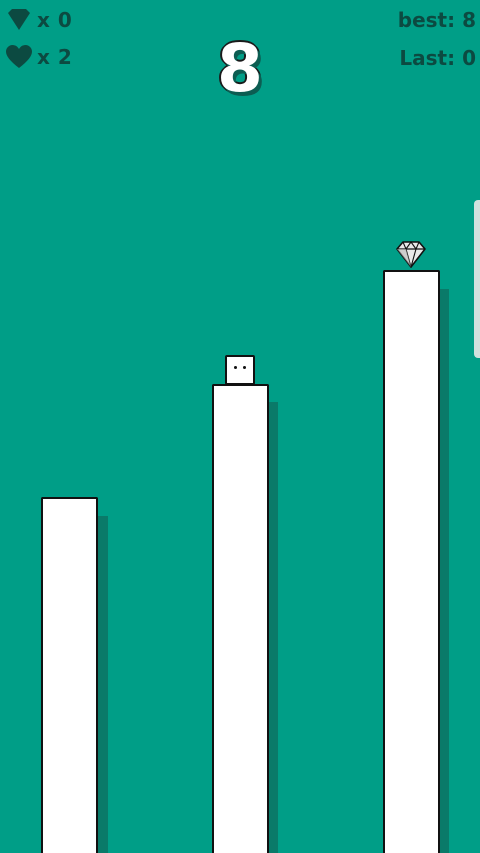  I want to click on best-score: best: 8, so click(436, 20).